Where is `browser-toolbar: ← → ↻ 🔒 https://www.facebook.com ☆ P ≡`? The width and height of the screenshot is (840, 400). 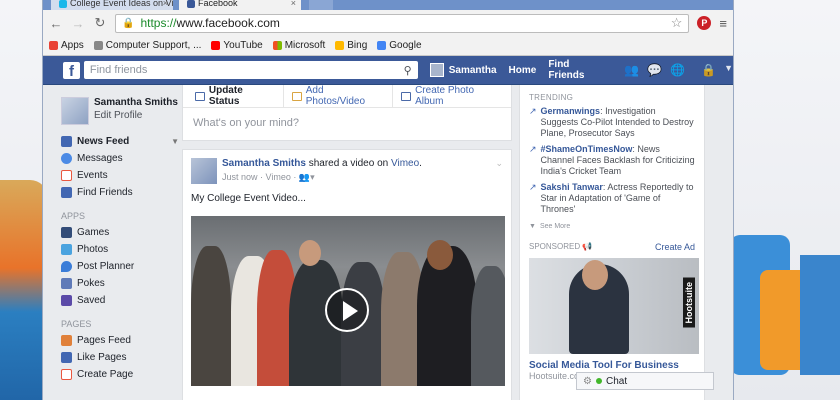 browser-toolbar: ← → ↻ 🔒 https://www.facebook.com ☆ P ≡ is located at coordinates (388, 23).